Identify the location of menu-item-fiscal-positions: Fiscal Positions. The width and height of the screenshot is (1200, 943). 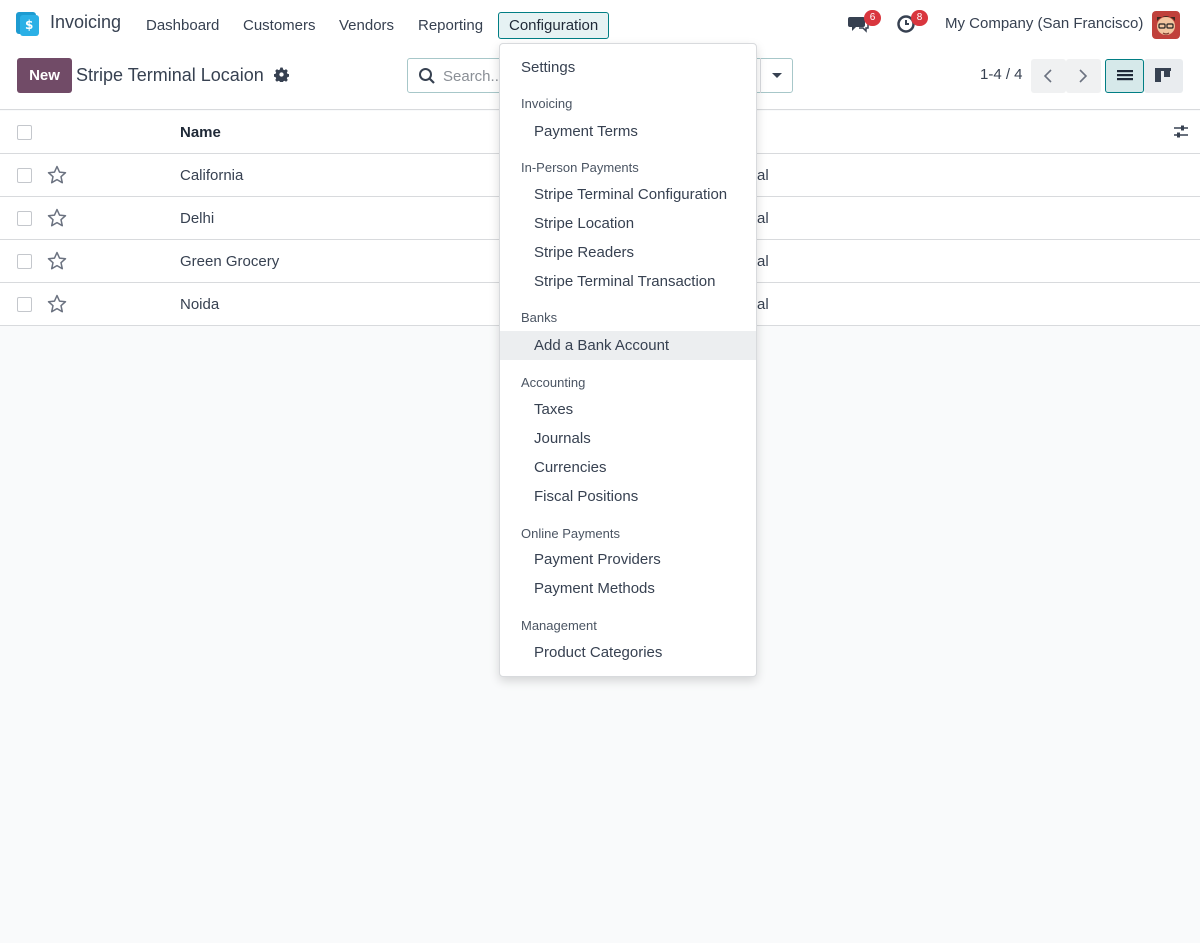
(628, 496).